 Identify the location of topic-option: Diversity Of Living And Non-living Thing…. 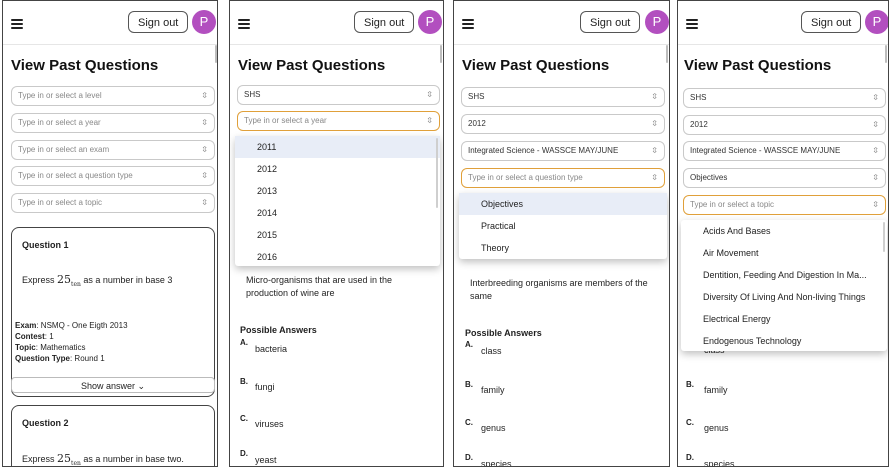
(784, 297).